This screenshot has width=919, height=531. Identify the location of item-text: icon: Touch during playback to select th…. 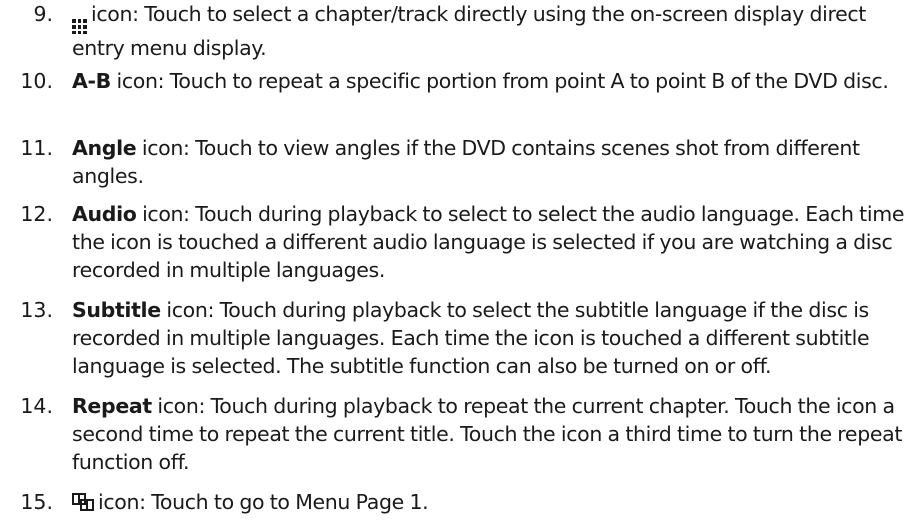
(471, 338).